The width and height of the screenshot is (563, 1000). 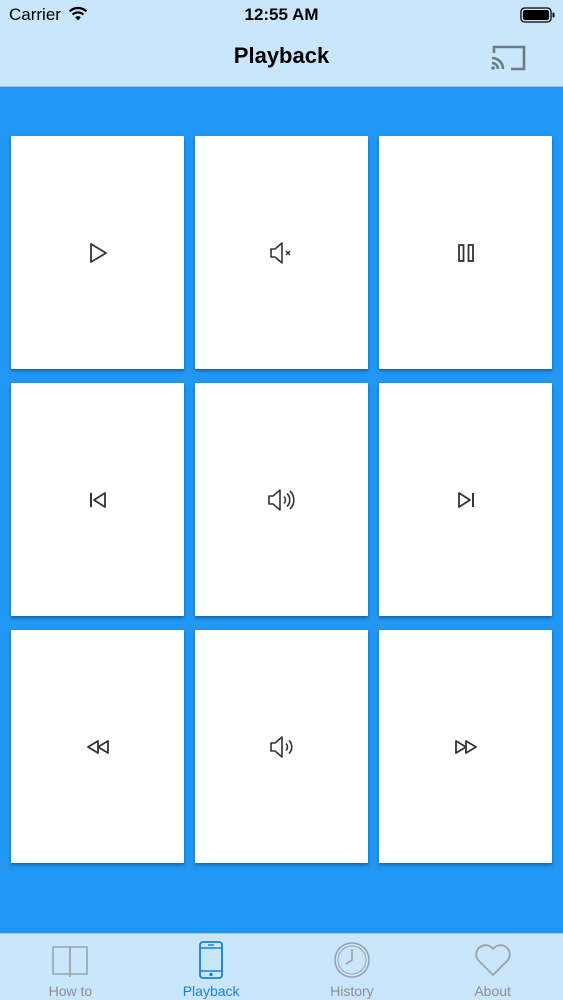 What do you see at coordinates (352, 960) in the screenshot?
I see `clock-icon` at bounding box center [352, 960].